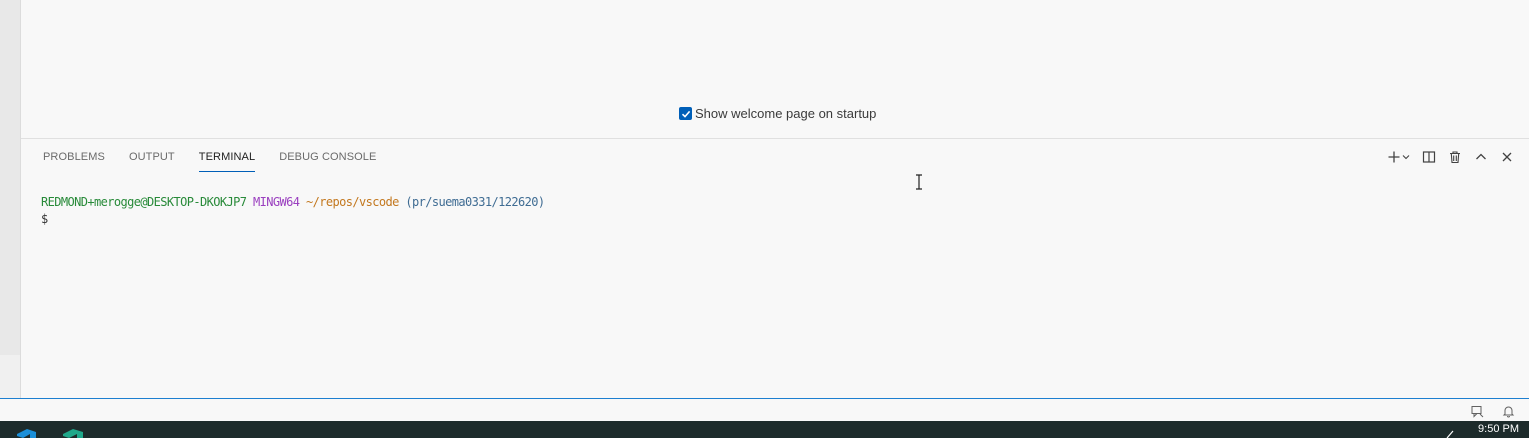 Image resolution: width=1529 pixels, height=438 pixels. I want to click on tab-output: OUTPUT, so click(152, 157).